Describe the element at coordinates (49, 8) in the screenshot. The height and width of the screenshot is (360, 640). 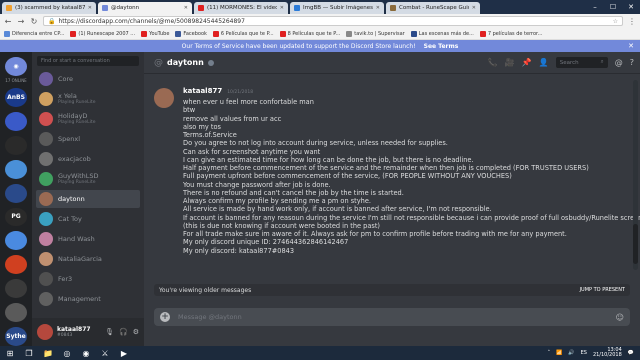
I see `browser-tab: (3) scammed by kataal877 | Sell & ...✕` at that location.